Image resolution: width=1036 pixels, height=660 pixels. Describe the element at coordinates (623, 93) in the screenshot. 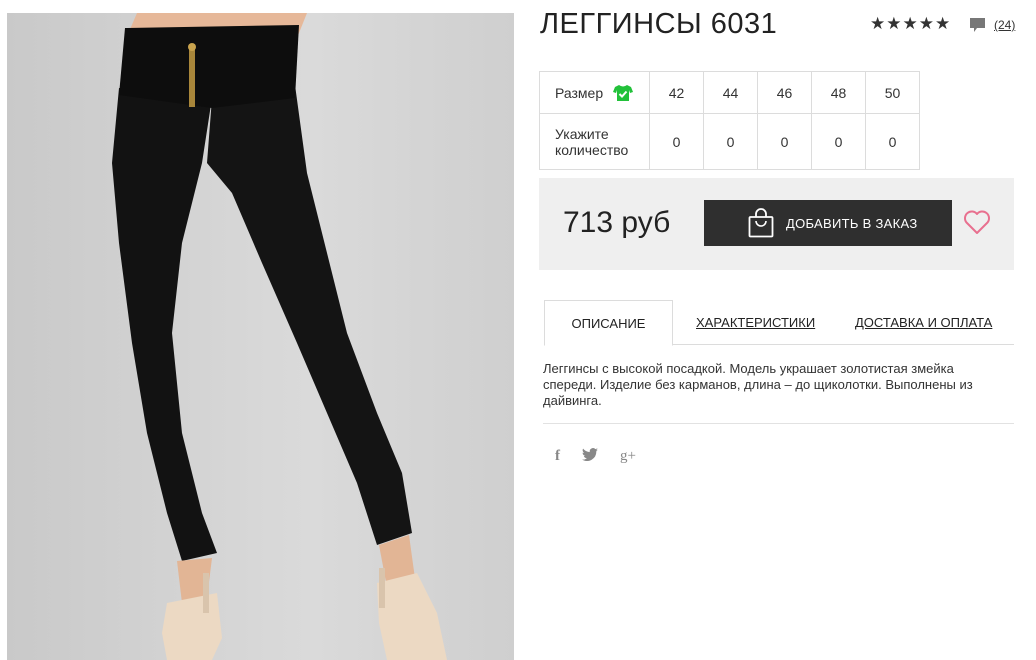

I see `tshirt-check-icon` at that location.